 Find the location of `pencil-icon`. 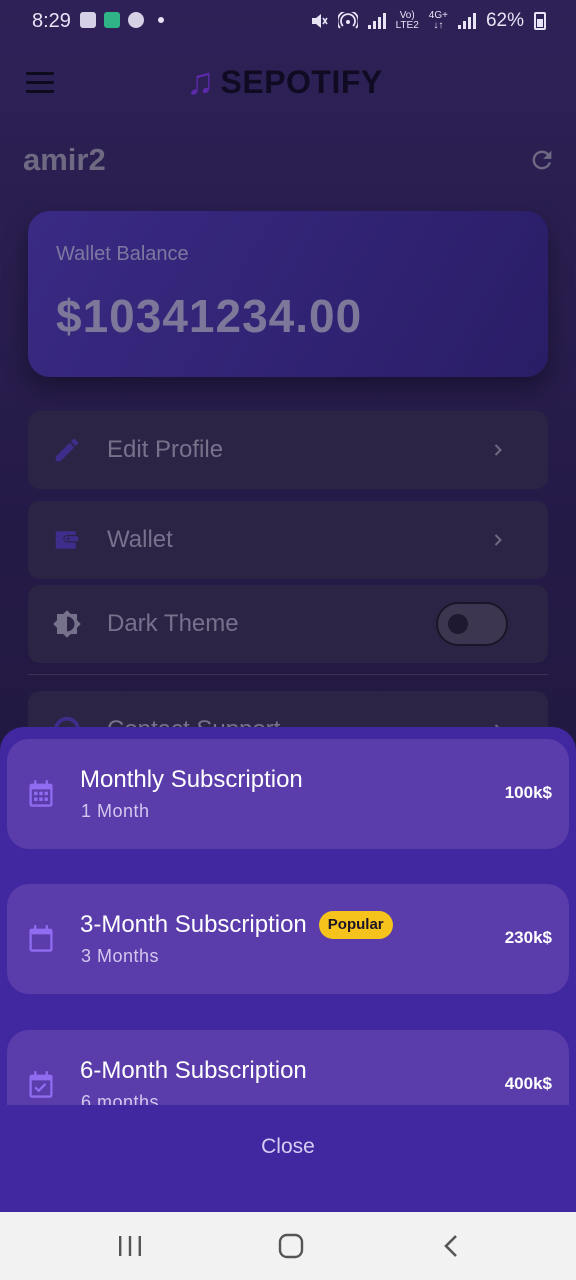

pencil-icon is located at coordinates (67, 450).